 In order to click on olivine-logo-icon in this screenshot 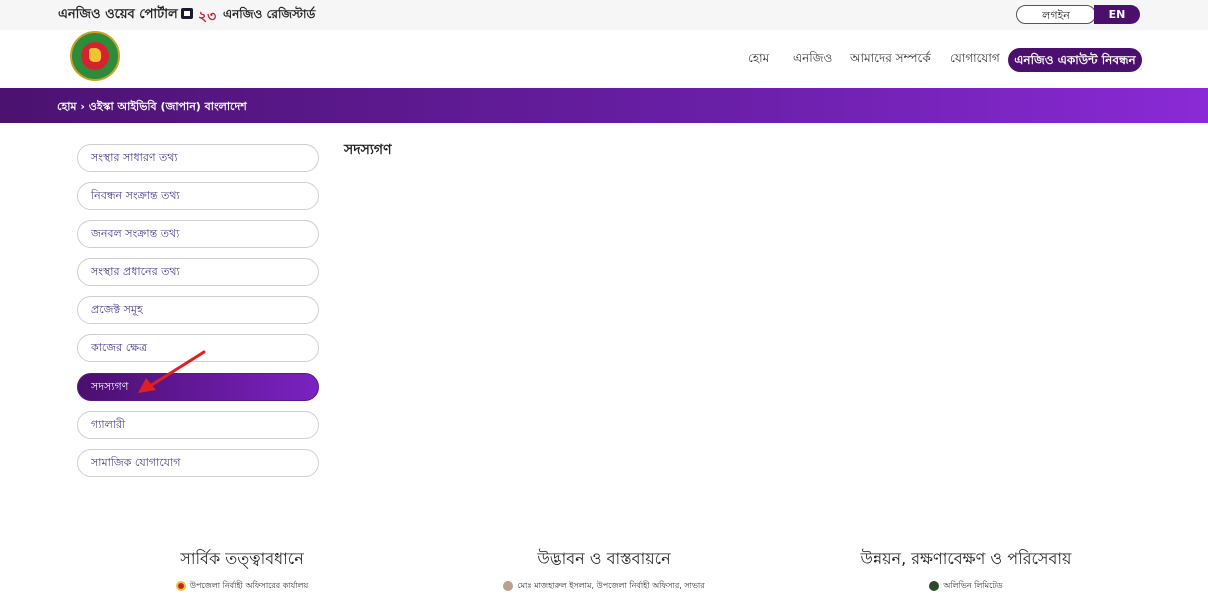, I will do `click(934, 585)`.